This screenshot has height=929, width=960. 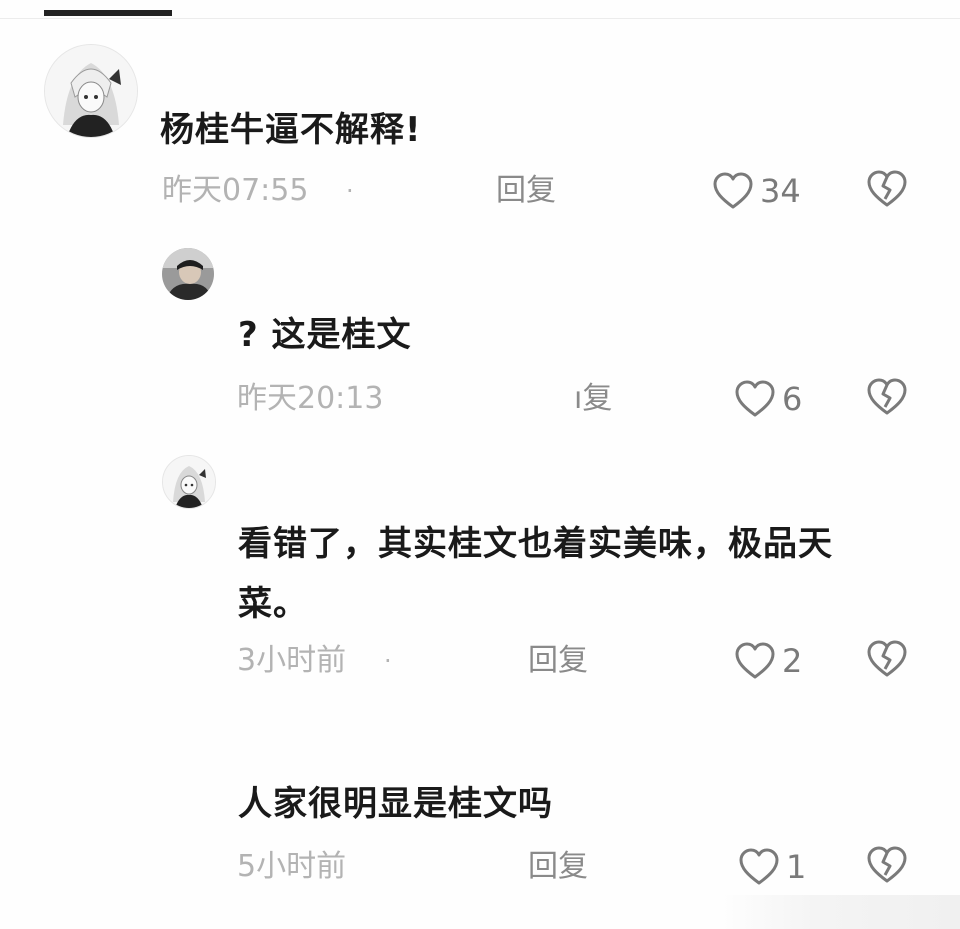 I want to click on reply-button: ı复, so click(x=593, y=399).